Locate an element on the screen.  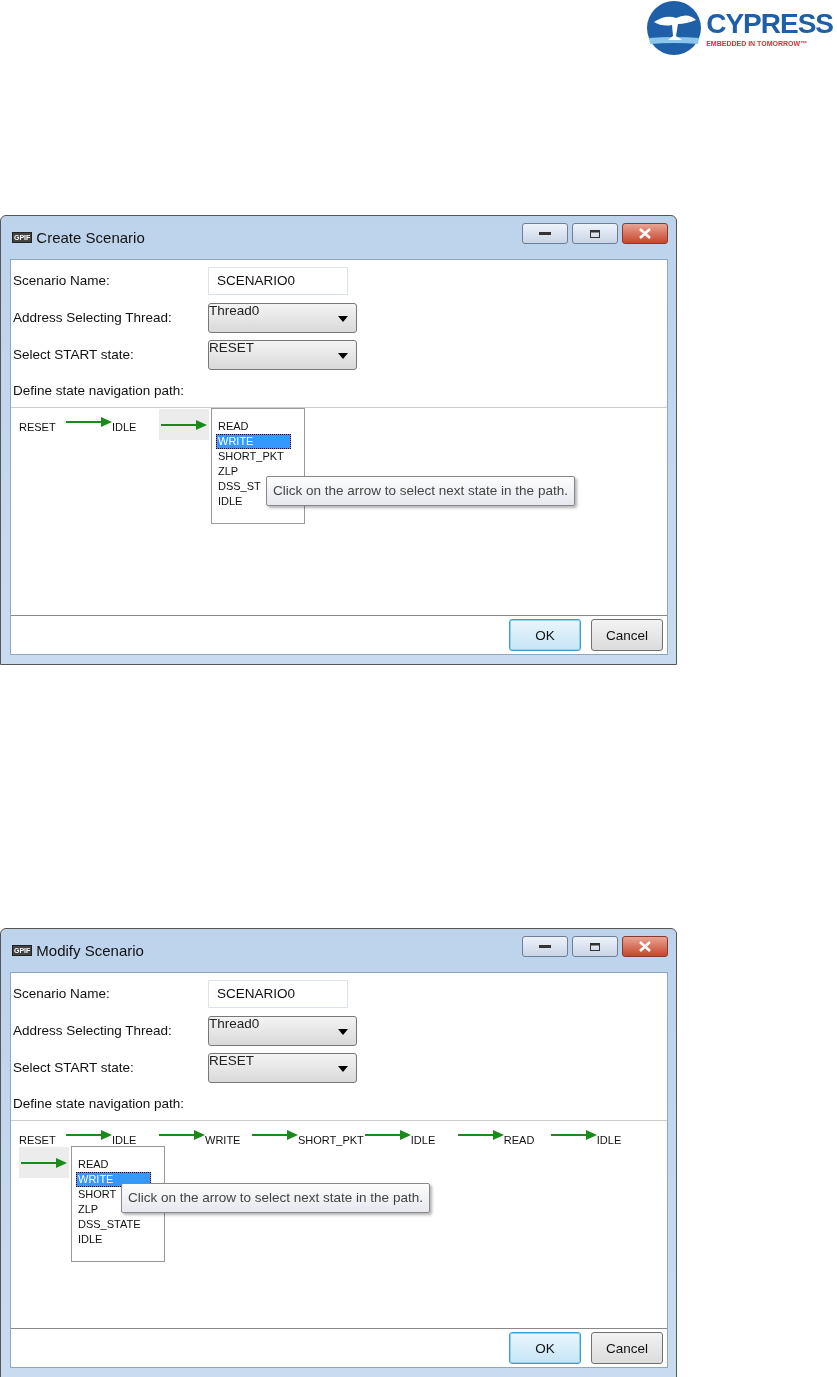
state-option: DSS_ST is located at coordinates (239, 486).